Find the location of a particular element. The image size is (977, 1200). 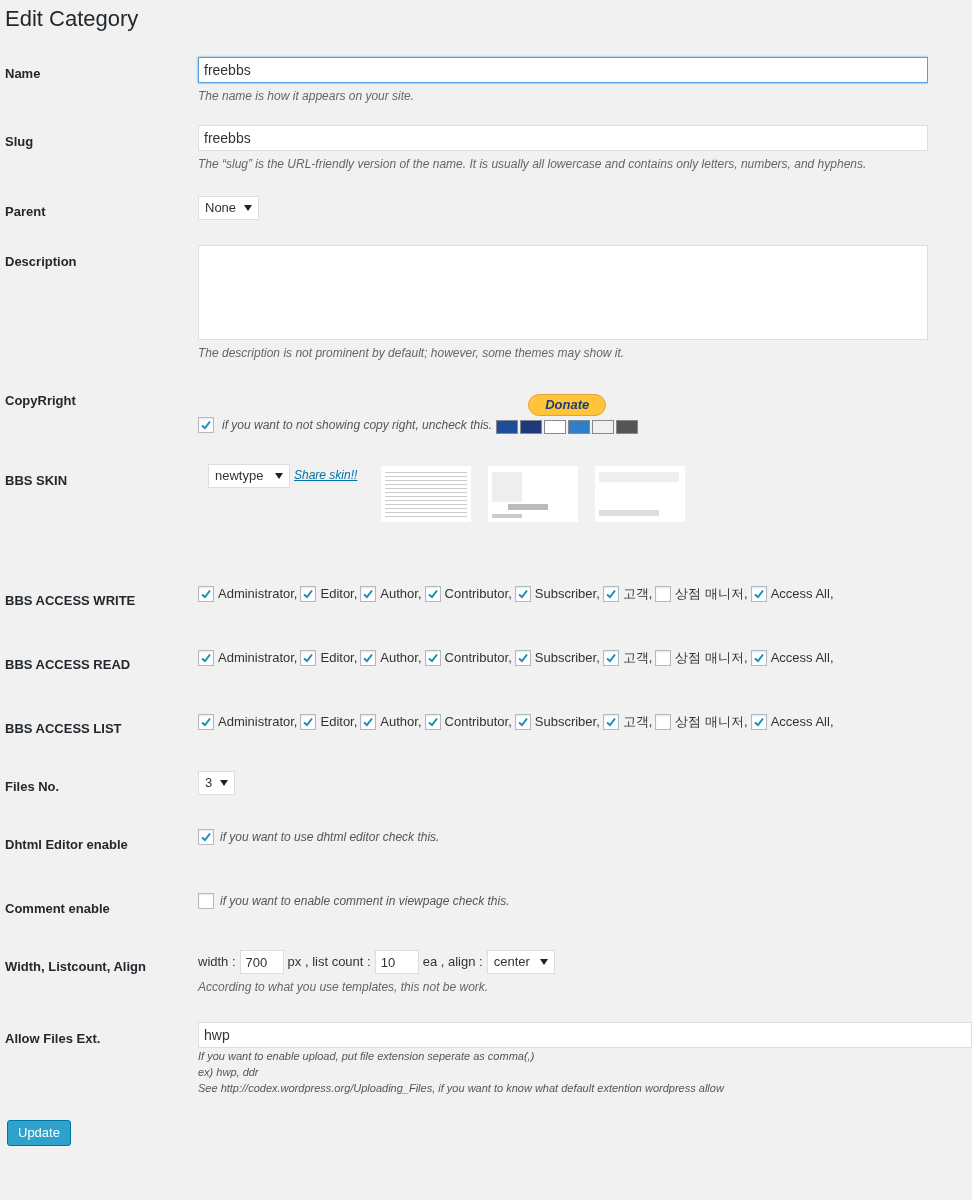

field-label: Width, Listcount, Align is located at coordinates (75, 966).